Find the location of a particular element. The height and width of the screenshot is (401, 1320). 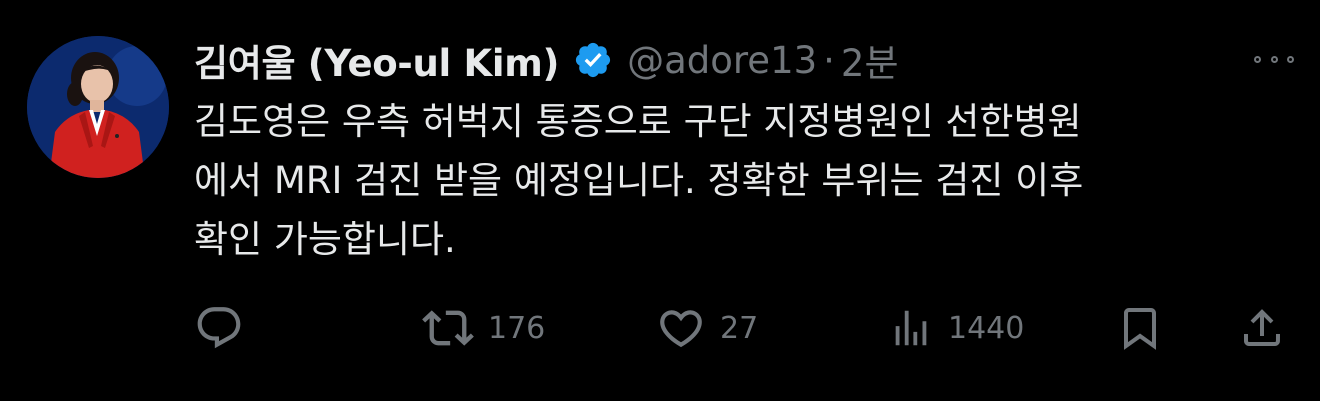

views-icon is located at coordinates (911, 328).